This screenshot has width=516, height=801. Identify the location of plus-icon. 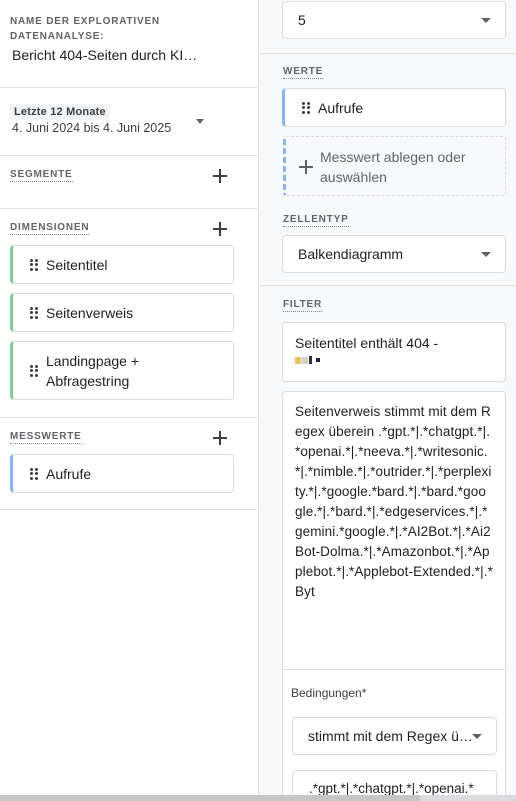
(306, 167).